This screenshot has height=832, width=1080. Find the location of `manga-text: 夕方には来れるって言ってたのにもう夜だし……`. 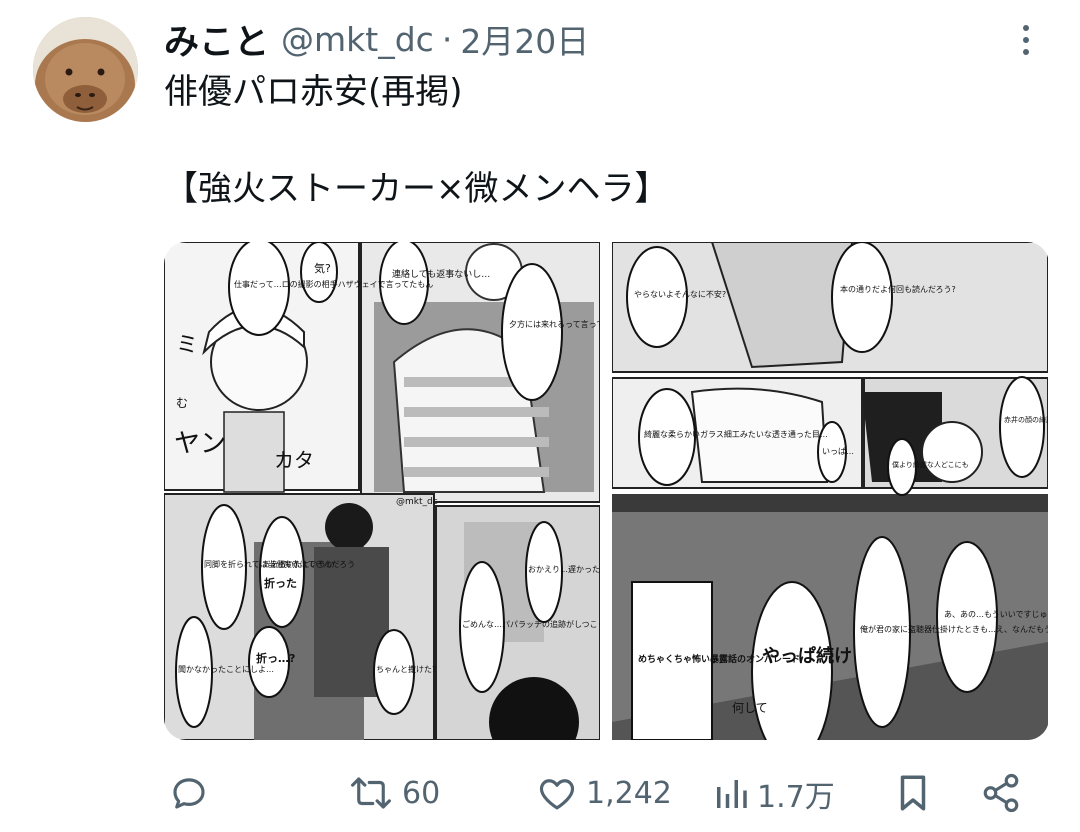

manga-text: 夕方には来れるって言ってたのにもう夜だし…… is located at coordinates (554, 324).